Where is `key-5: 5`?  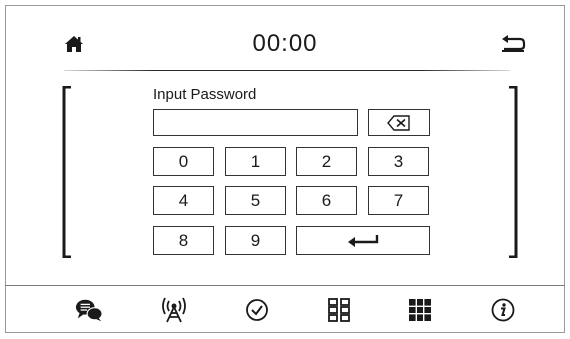
key-5: 5 is located at coordinates (255, 200).